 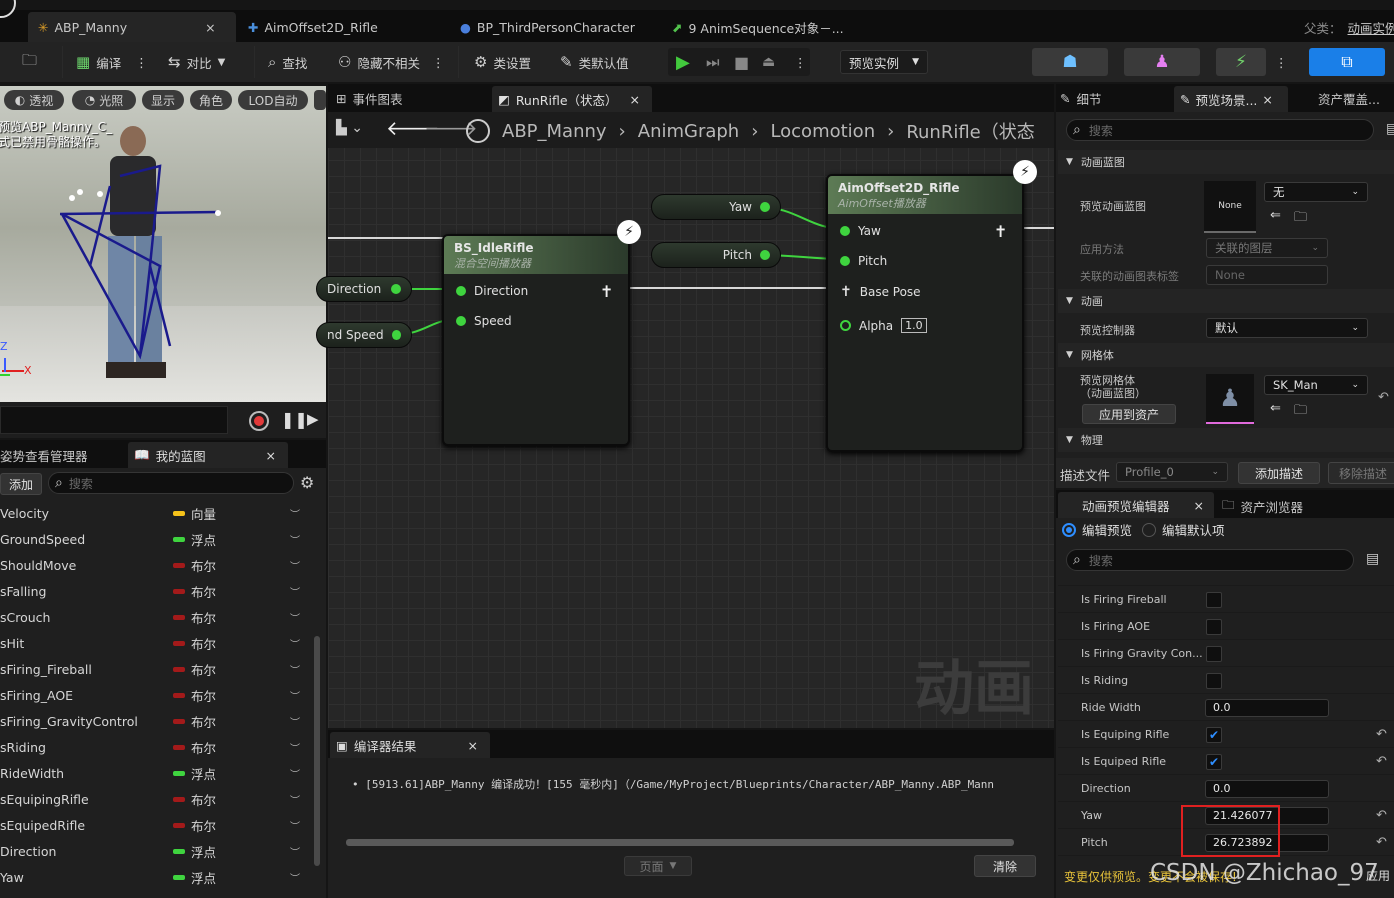 I want to click on step-button: ▶, so click(x=313, y=419).